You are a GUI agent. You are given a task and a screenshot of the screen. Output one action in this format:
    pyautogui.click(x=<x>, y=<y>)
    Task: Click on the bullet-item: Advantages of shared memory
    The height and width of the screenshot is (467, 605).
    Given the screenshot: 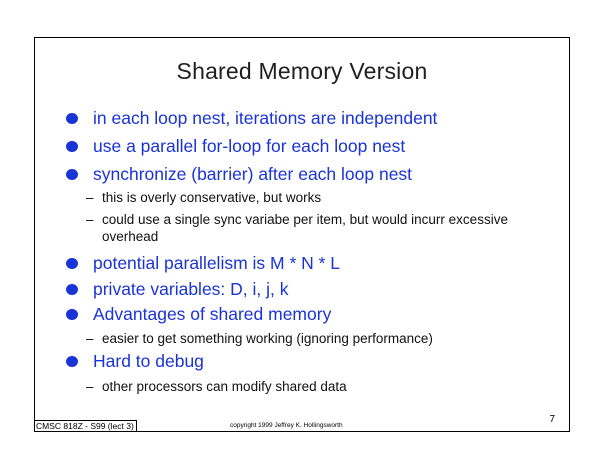 What is the action you would take?
    pyautogui.click(x=199, y=314)
    